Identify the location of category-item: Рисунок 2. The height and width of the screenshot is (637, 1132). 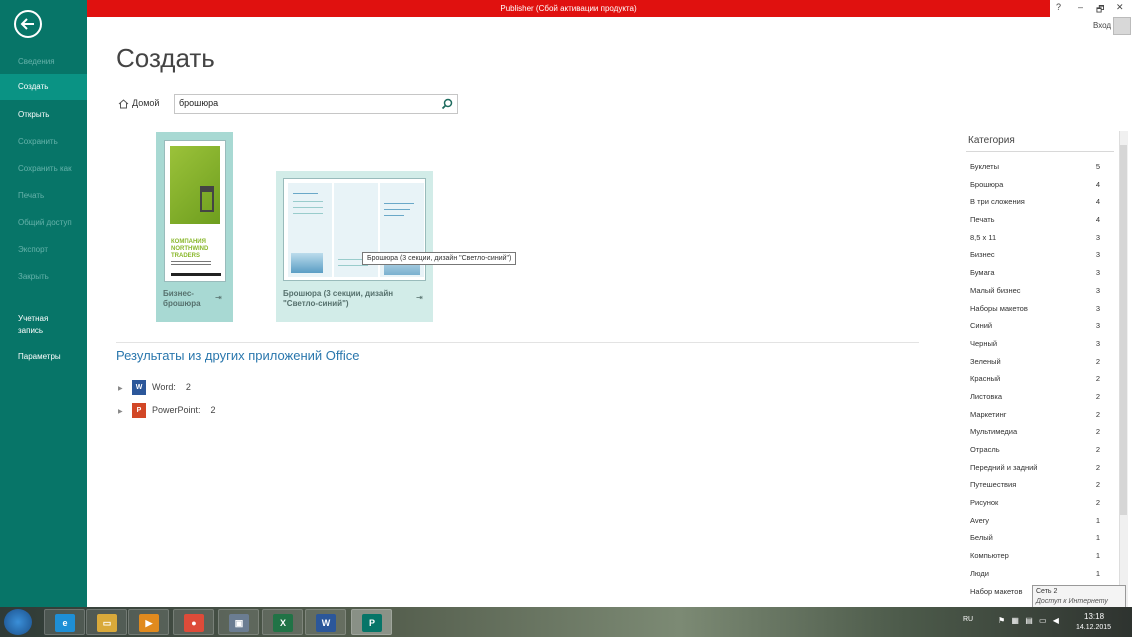
(1035, 503).